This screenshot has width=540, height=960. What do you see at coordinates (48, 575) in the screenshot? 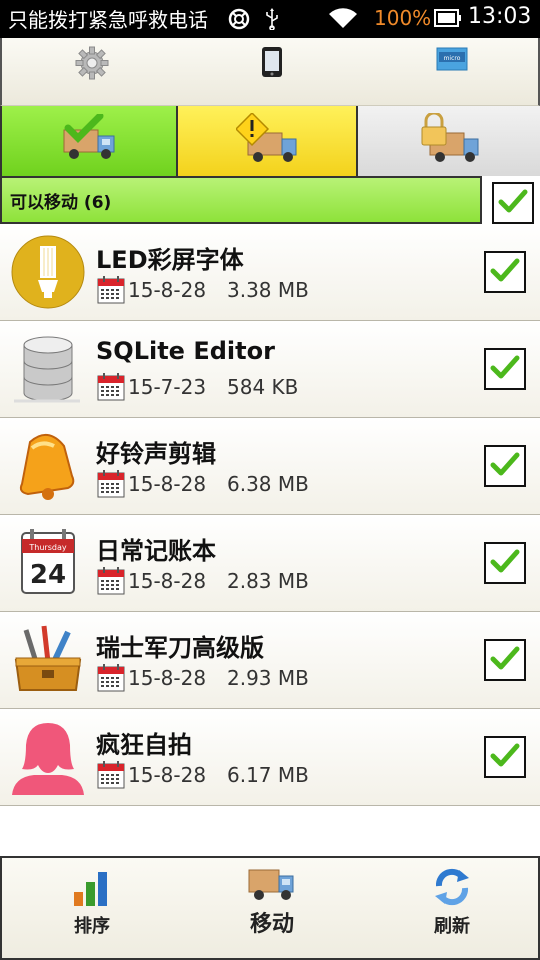
I see `calendar-badge-day: 24` at bounding box center [48, 575].